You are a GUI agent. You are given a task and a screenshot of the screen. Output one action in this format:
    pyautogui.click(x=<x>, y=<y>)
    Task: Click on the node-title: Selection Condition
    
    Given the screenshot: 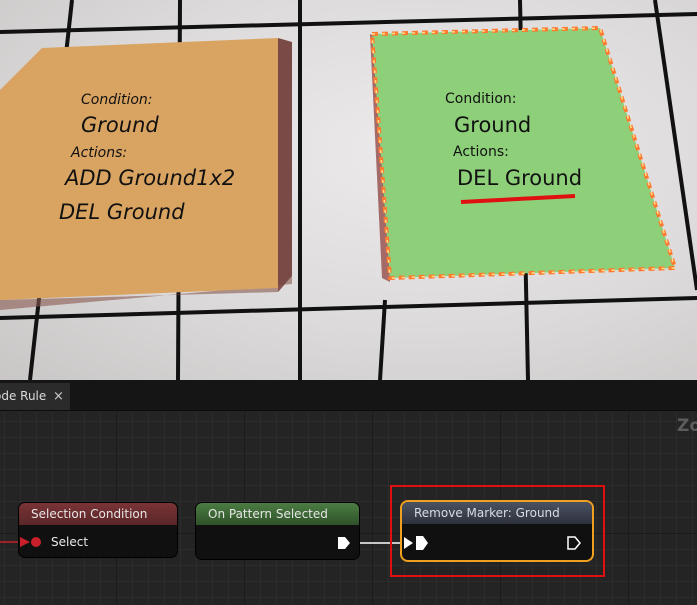 What is the action you would take?
    pyautogui.click(x=98, y=514)
    